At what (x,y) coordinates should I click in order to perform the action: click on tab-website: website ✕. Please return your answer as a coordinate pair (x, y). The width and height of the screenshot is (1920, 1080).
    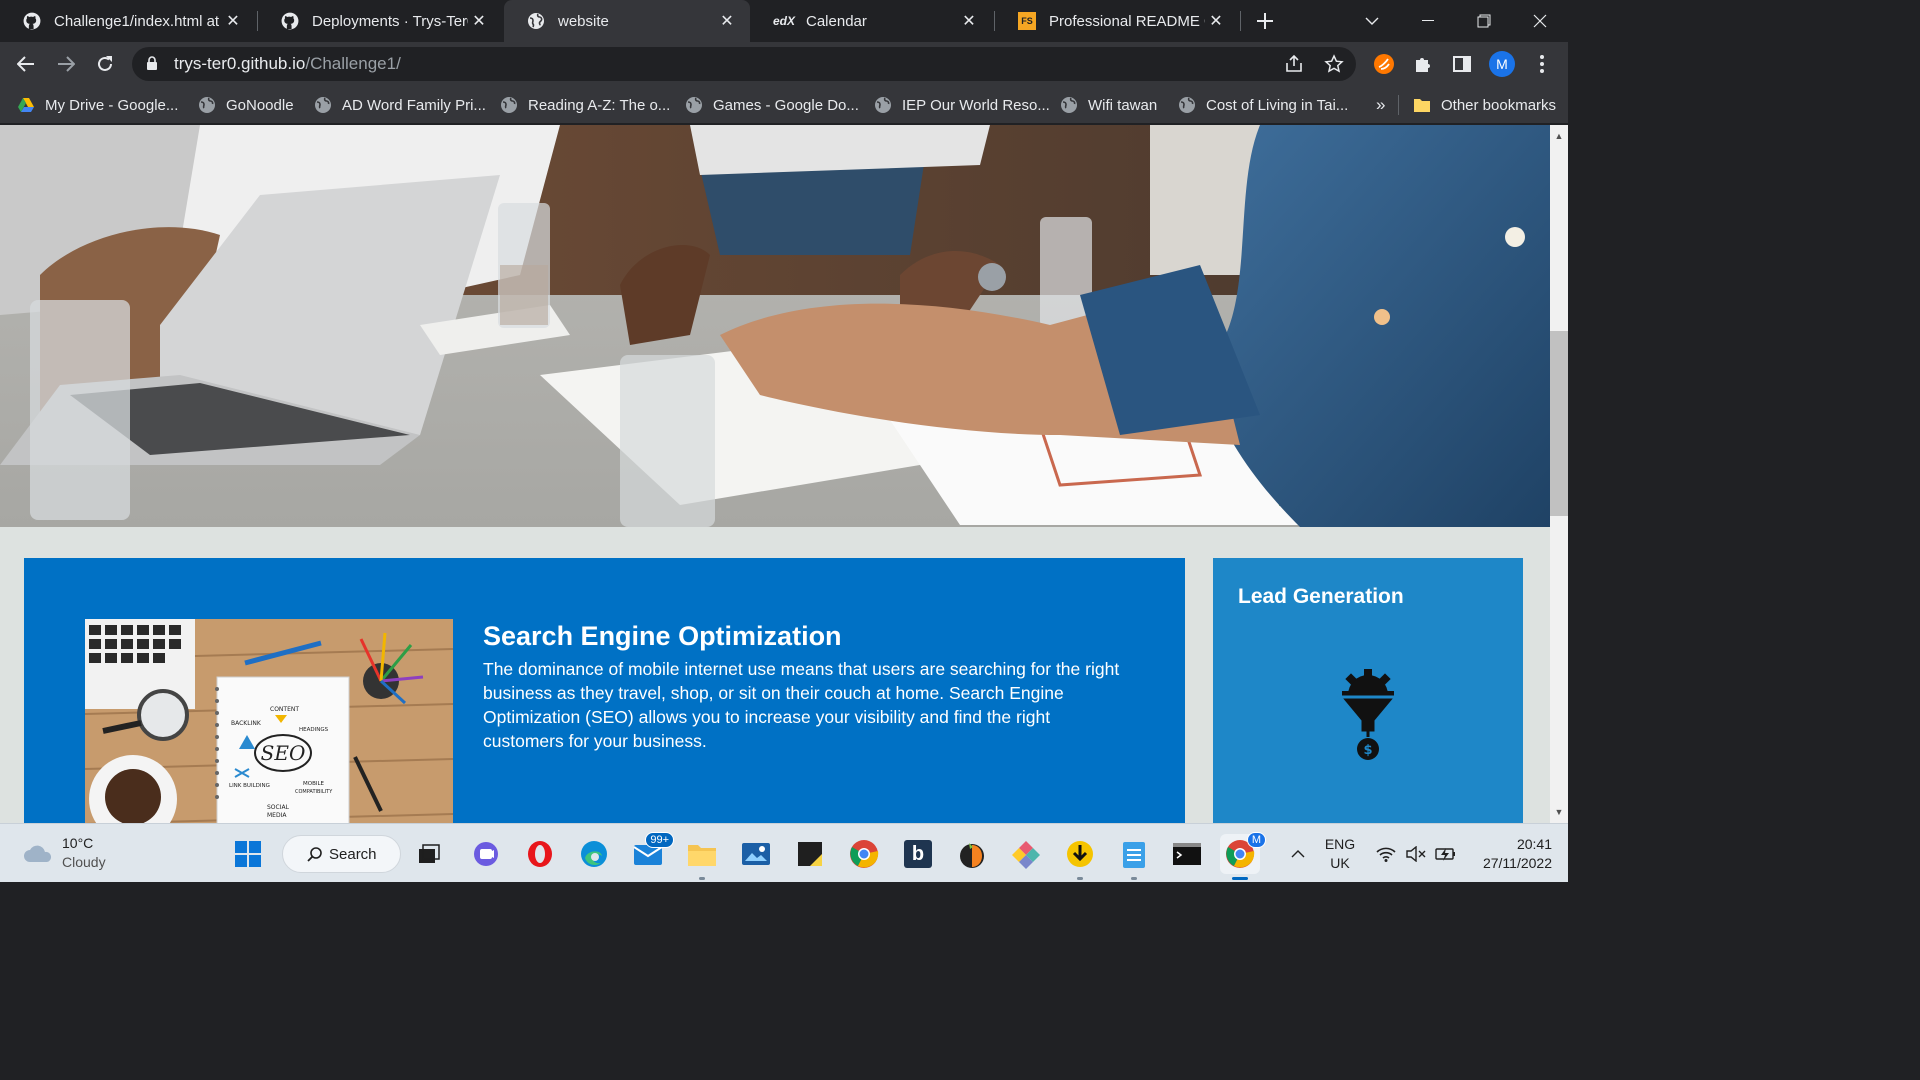
    Looking at the image, I should click on (627, 21).